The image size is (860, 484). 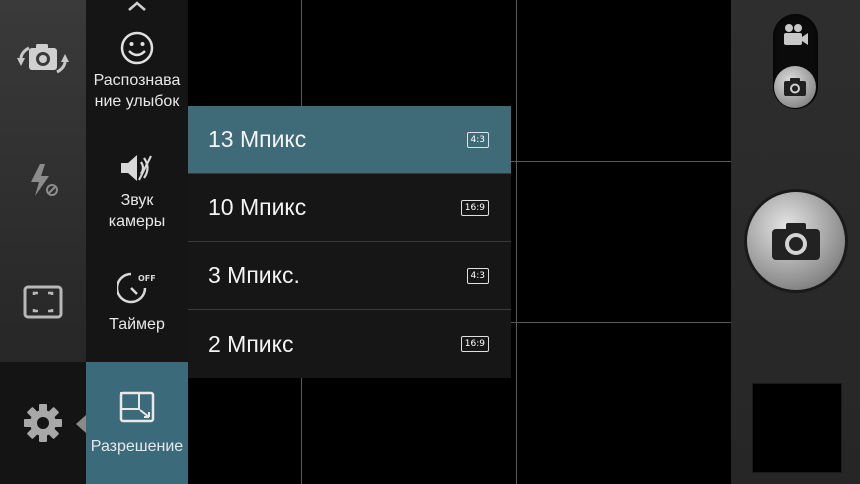 I want to click on resolution-option: 13 Мпикс 4:3, so click(x=349, y=140).